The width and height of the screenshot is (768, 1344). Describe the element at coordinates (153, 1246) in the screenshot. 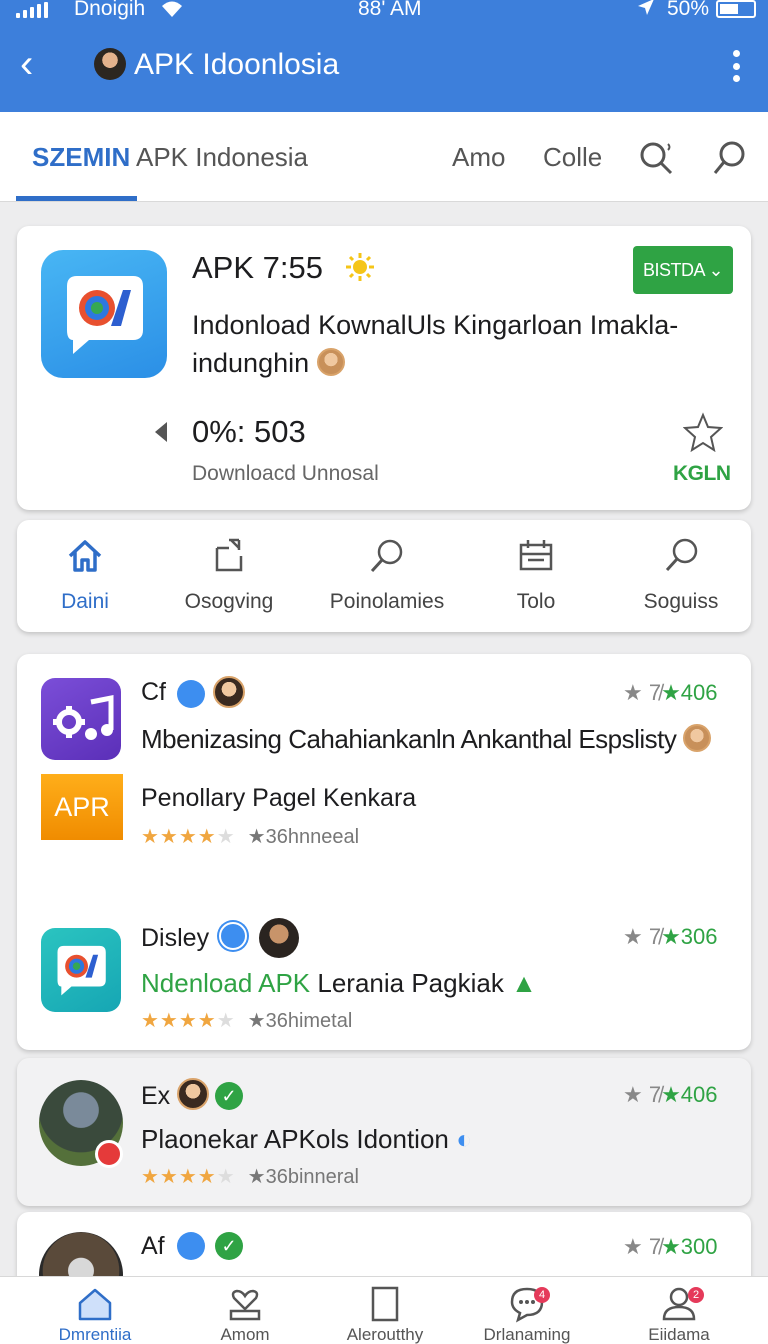

I see `app-name: Af` at that location.